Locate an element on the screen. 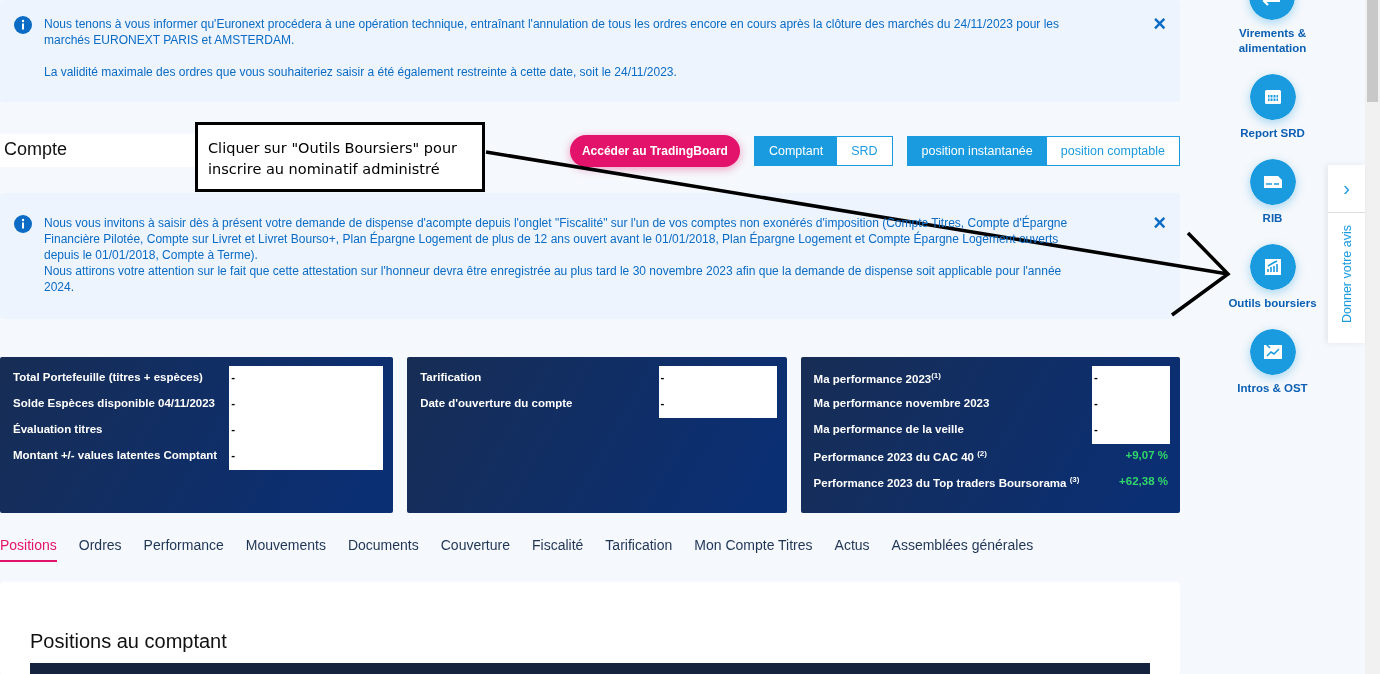 Image resolution: width=1380 pixels, height=674 pixels. sidebar-item: Virements & alimentation is located at coordinates (1272, 28).